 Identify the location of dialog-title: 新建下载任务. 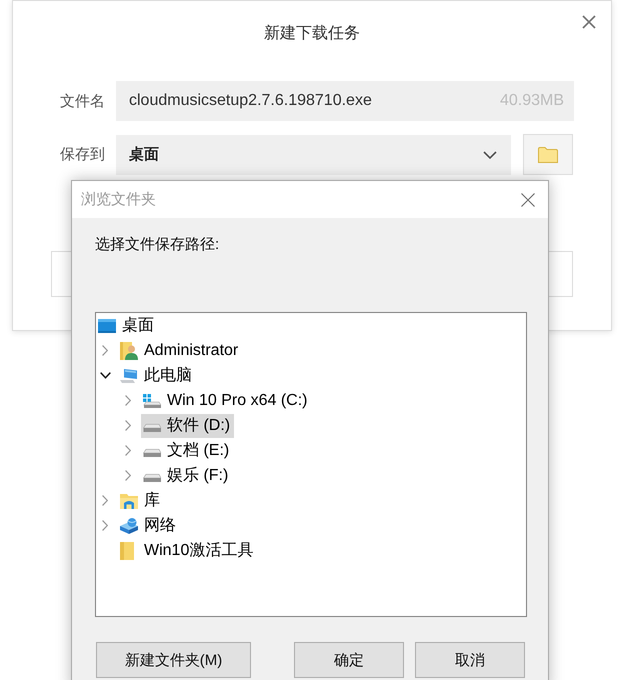
(312, 34).